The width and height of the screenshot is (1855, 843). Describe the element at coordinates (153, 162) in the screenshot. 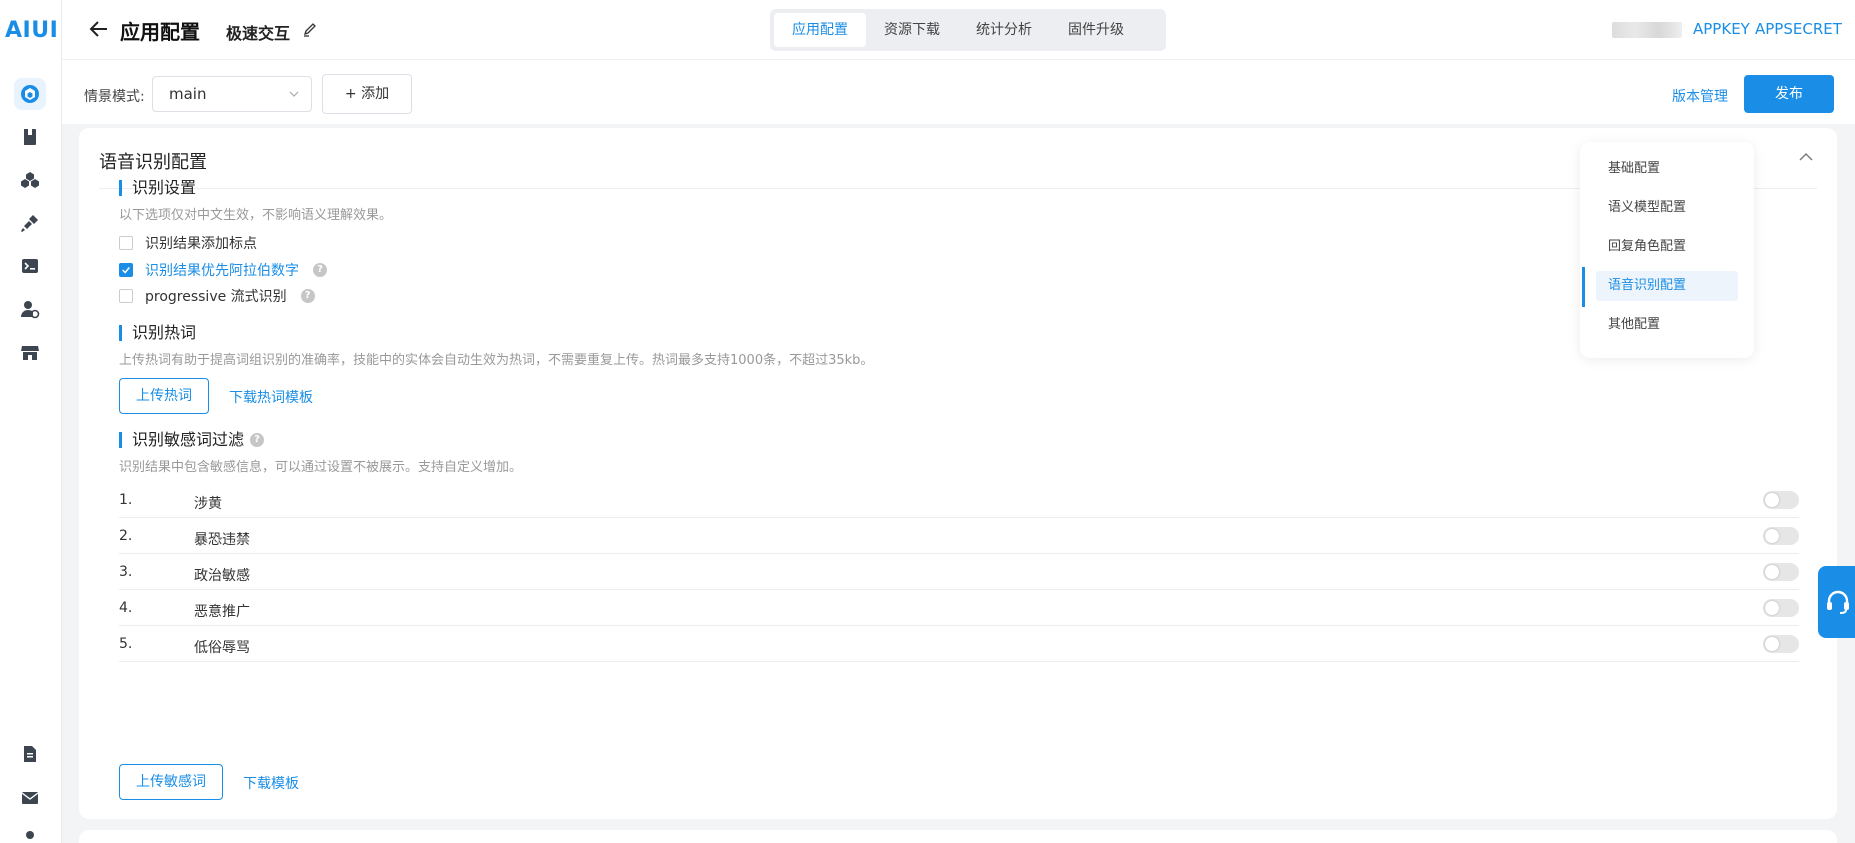

I see `card-title: 语音识别配置` at that location.